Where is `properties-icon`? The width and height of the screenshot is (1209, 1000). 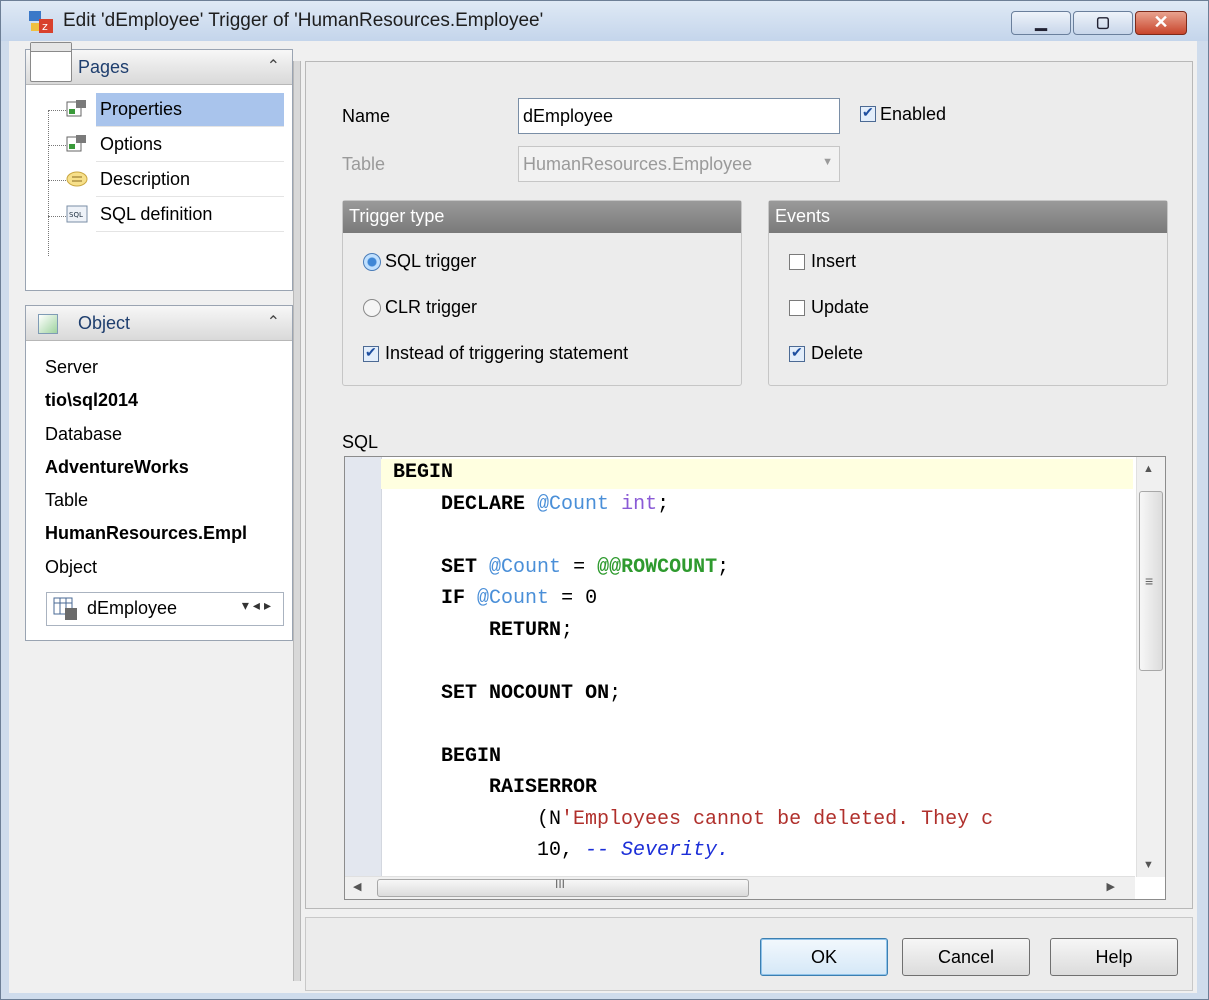 properties-icon is located at coordinates (76, 108).